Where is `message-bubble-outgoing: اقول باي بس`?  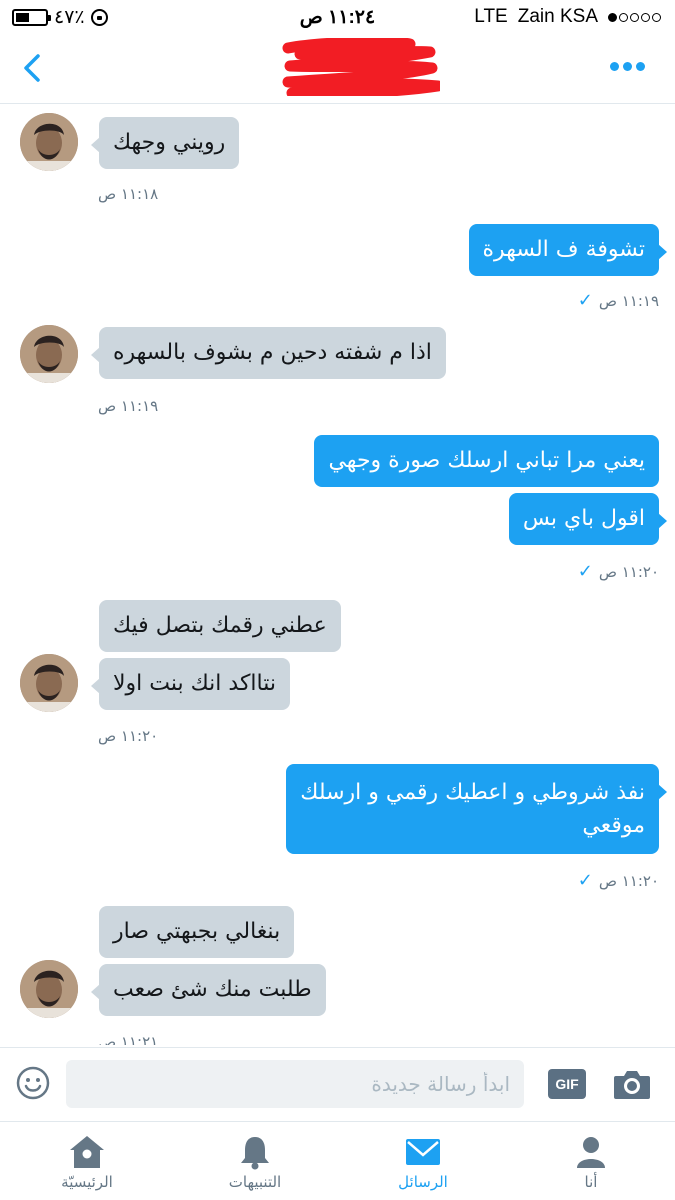 message-bubble-outgoing: اقول باي بس is located at coordinates (588, 519).